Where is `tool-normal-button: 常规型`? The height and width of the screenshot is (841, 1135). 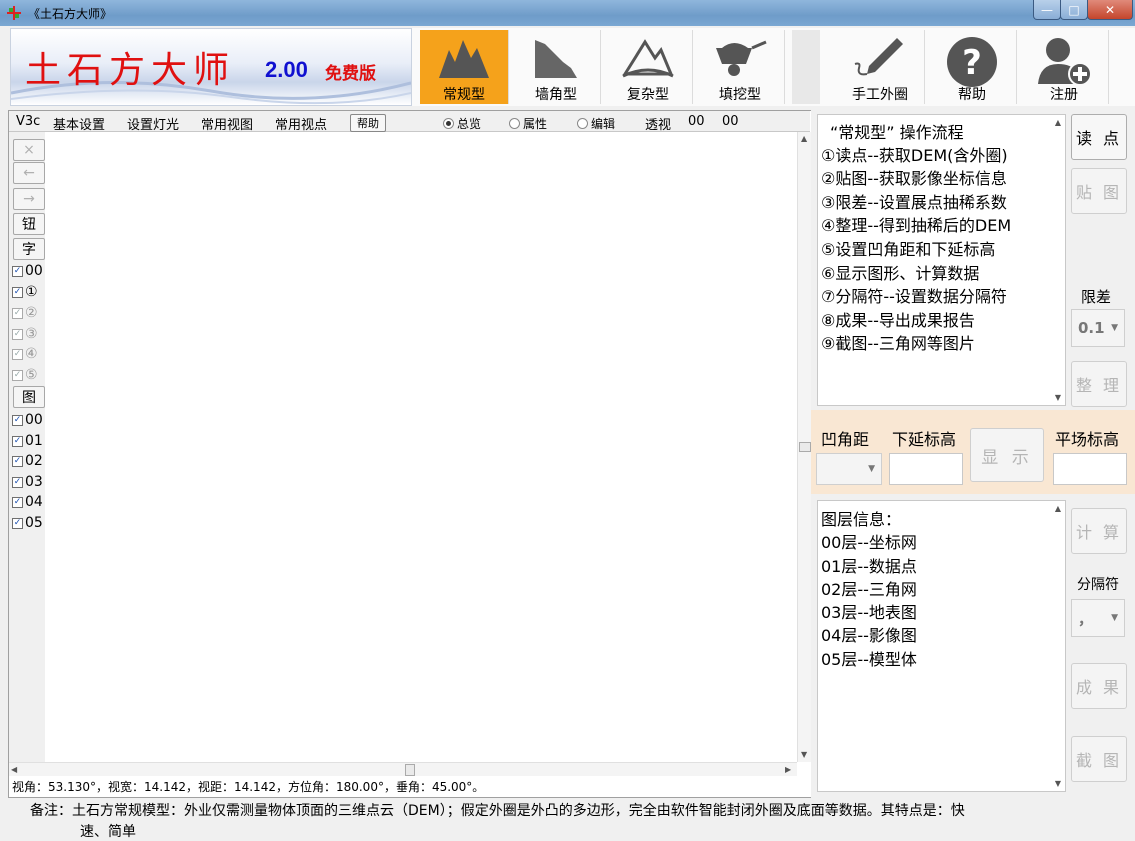
tool-normal-button: 常规型 is located at coordinates (464, 67).